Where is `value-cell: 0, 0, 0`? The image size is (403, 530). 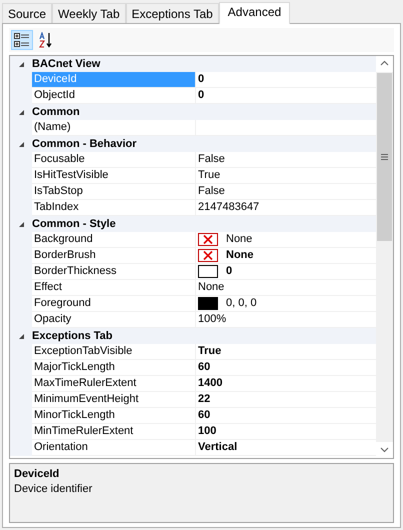
value-cell: 0, 0, 0 is located at coordinates (285, 304).